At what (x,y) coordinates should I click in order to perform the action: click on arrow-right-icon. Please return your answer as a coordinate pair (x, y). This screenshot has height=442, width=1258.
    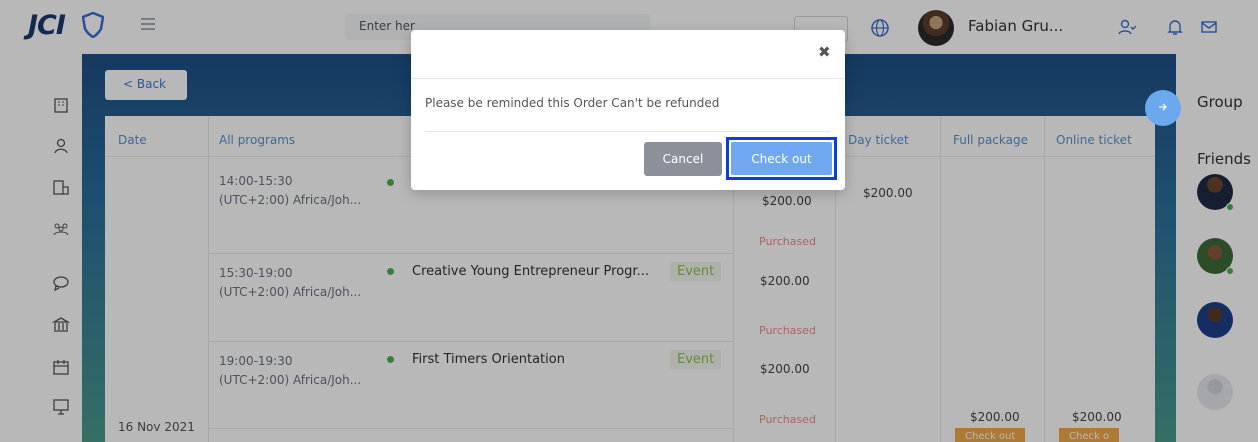
    Looking at the image, I should click on (1163, 107).